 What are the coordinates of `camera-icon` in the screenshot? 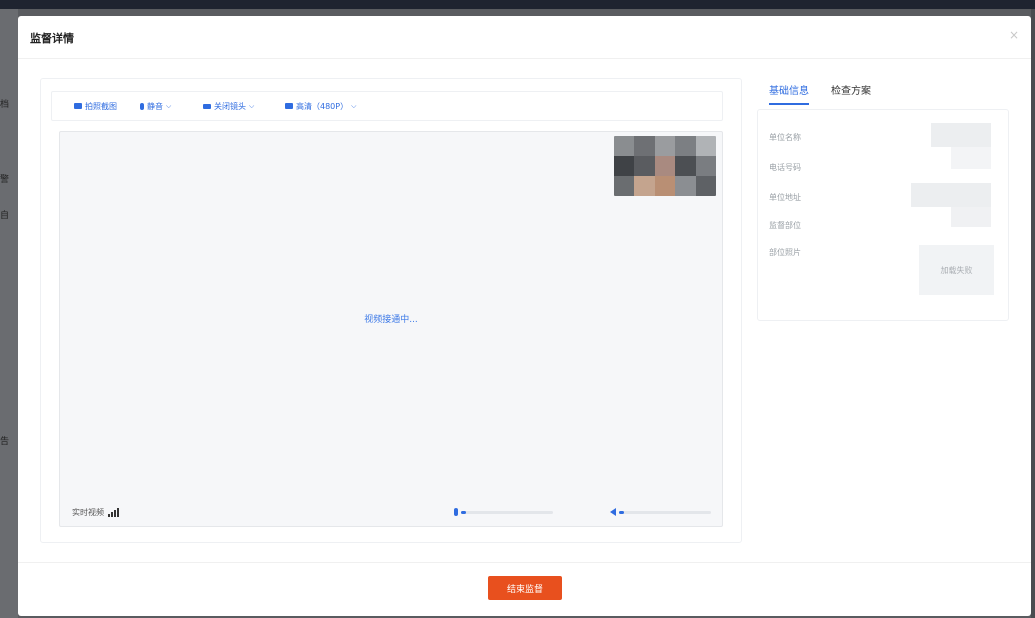 It's located at (78, 106).